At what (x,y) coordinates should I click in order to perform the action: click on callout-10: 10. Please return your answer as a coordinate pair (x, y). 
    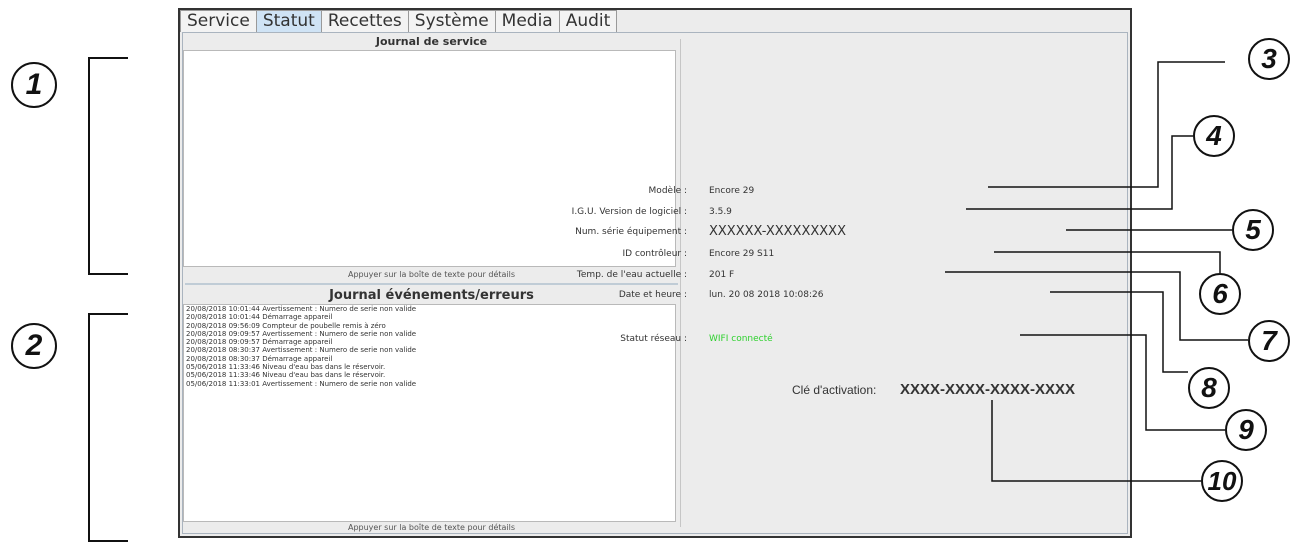
    Looking at the image, I should click on (1222, 481).